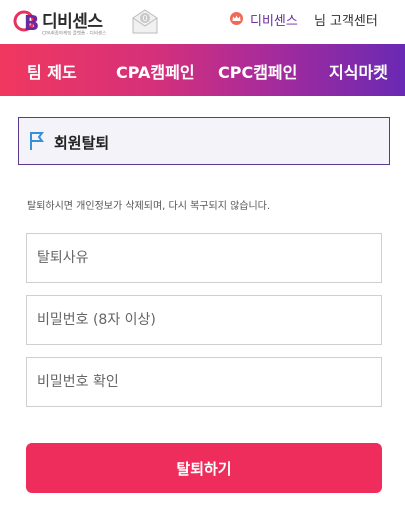 The width and height of the screenshot is (405, 521). I want to click on page-title-box: 회원탈퇴, so click(204, 141).